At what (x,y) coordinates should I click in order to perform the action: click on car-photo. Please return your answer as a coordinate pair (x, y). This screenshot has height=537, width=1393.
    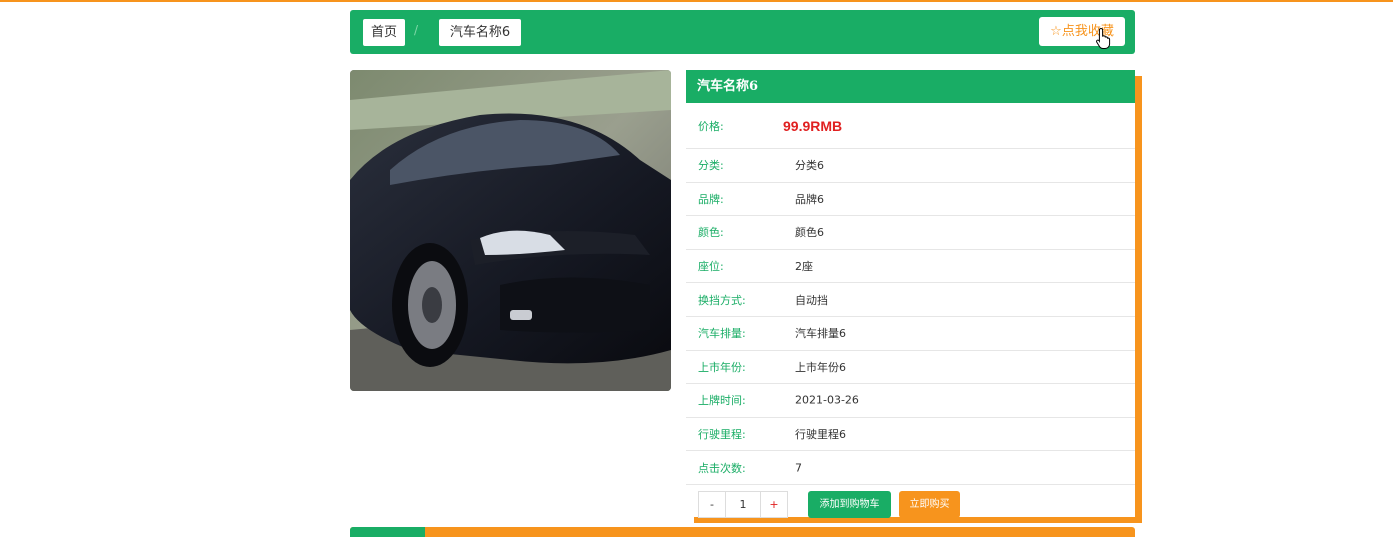
    Looking at the image, I should click on (510, 230).